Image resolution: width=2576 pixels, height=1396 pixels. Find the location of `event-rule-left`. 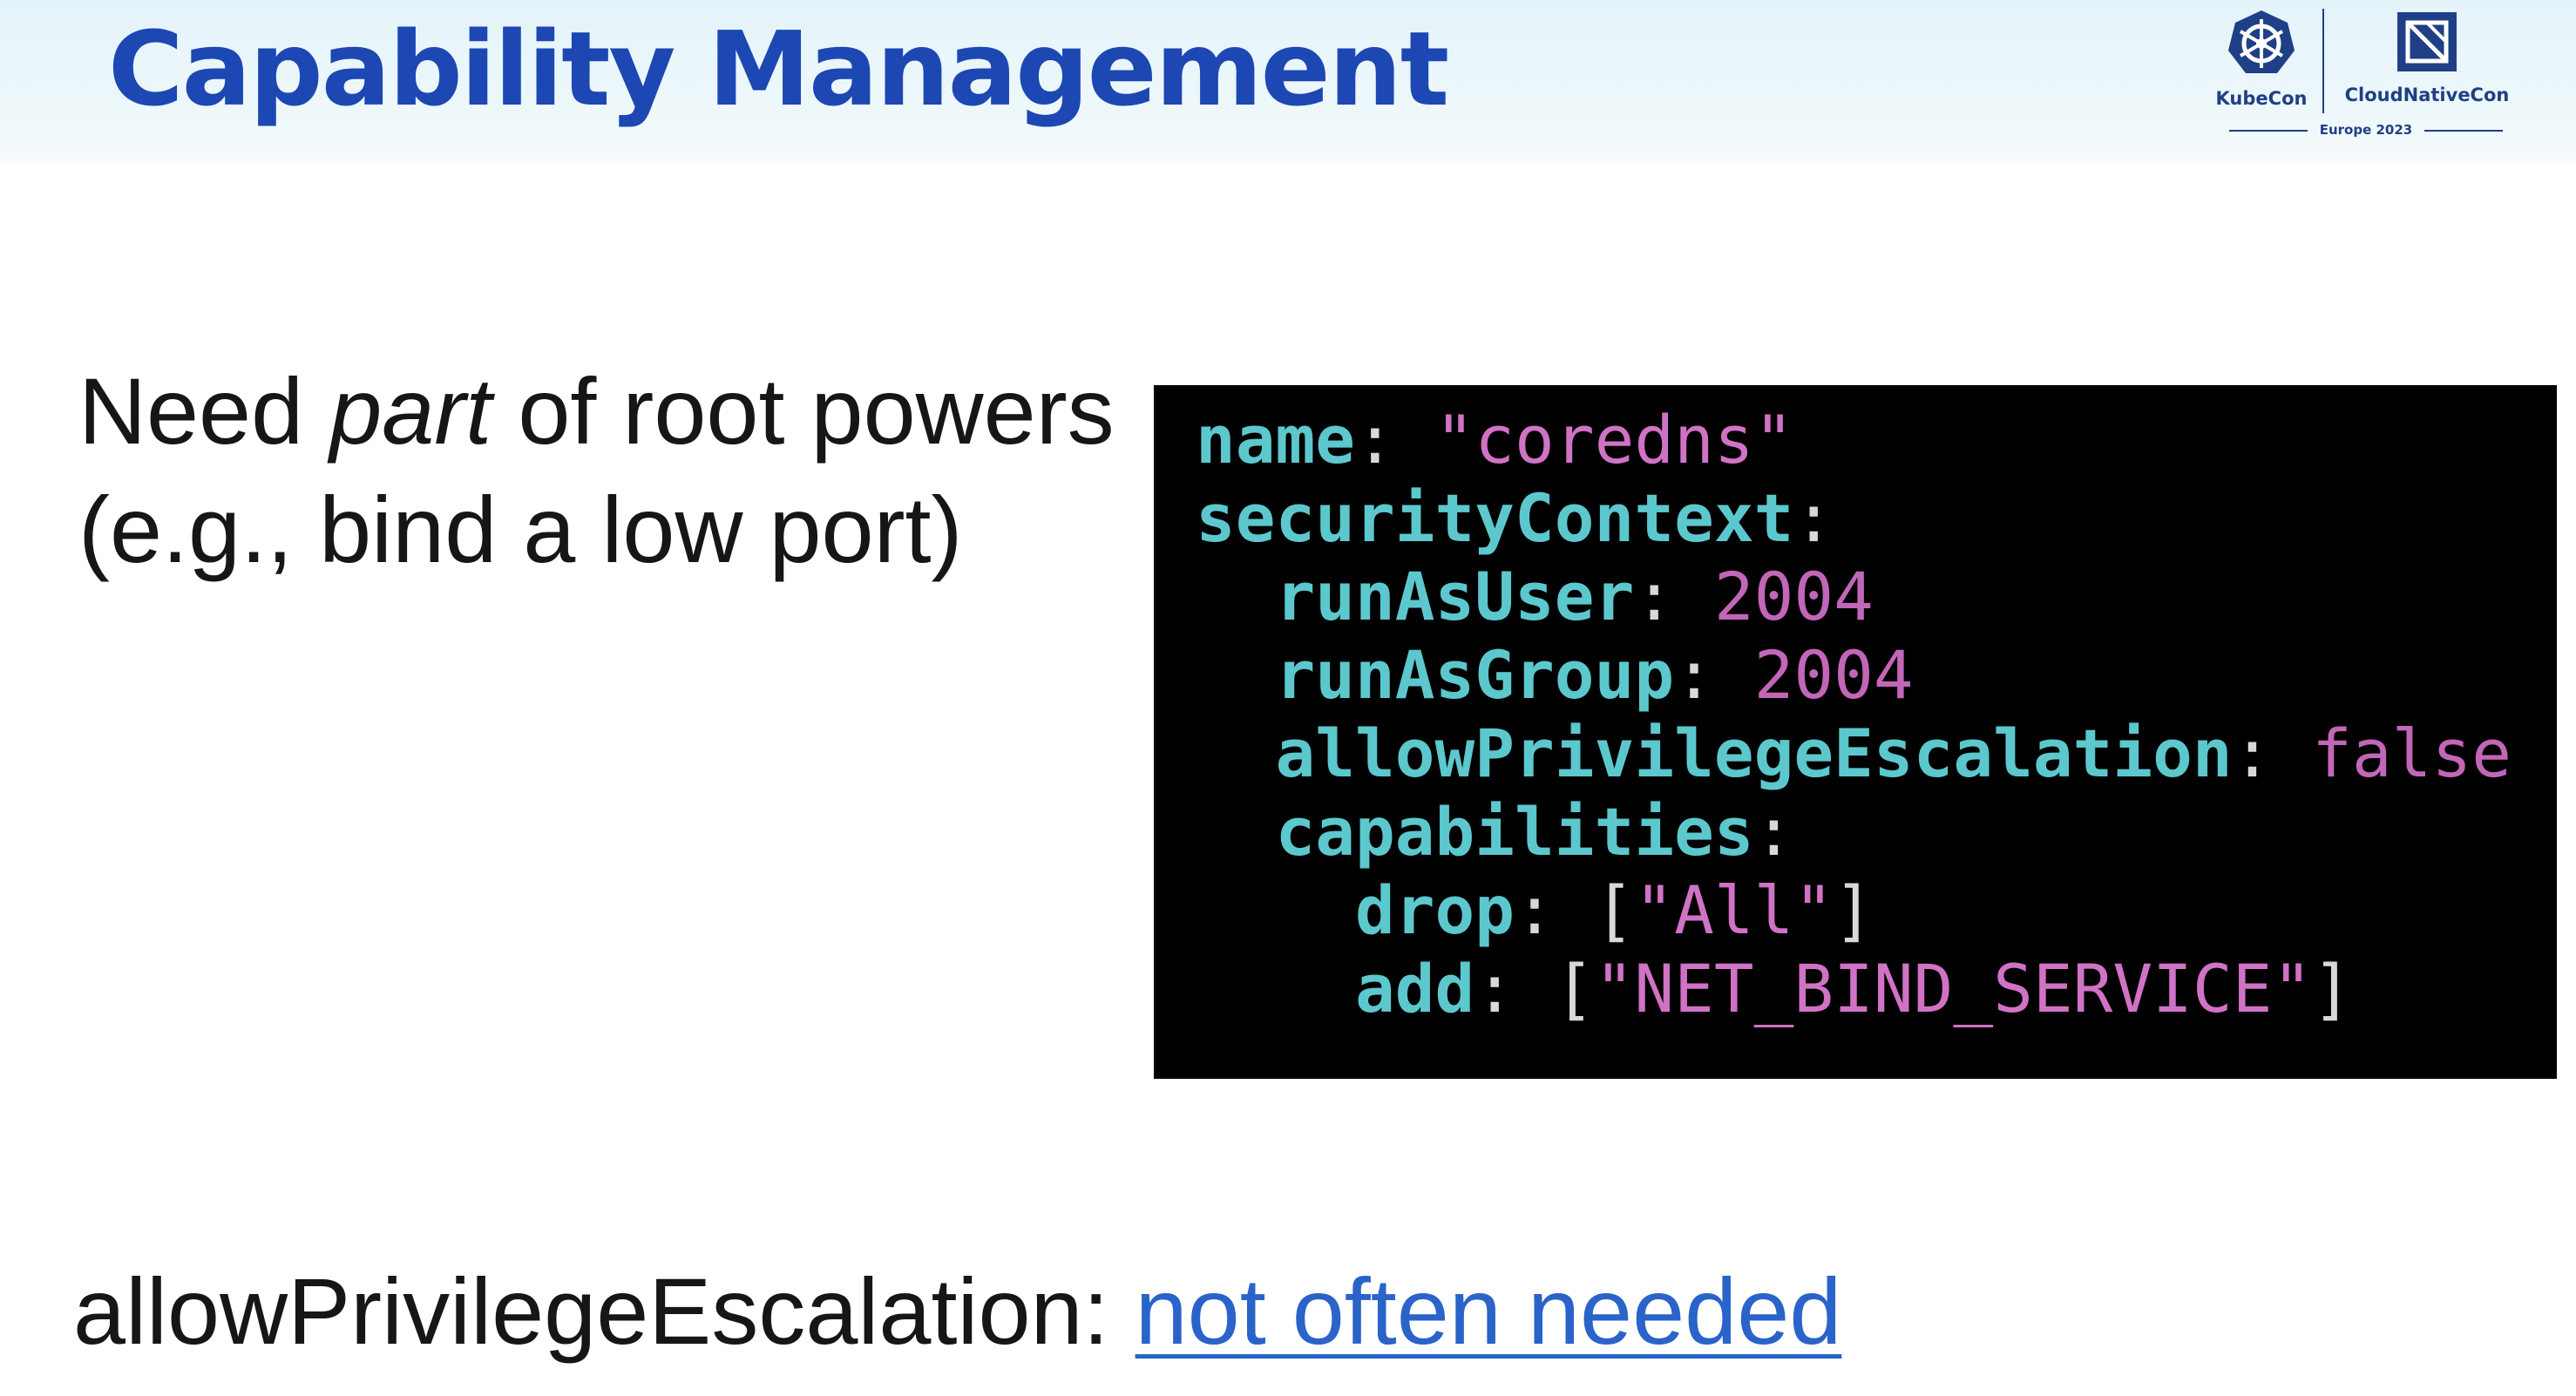

event-rule-left is located at coordinates (2268, 130).